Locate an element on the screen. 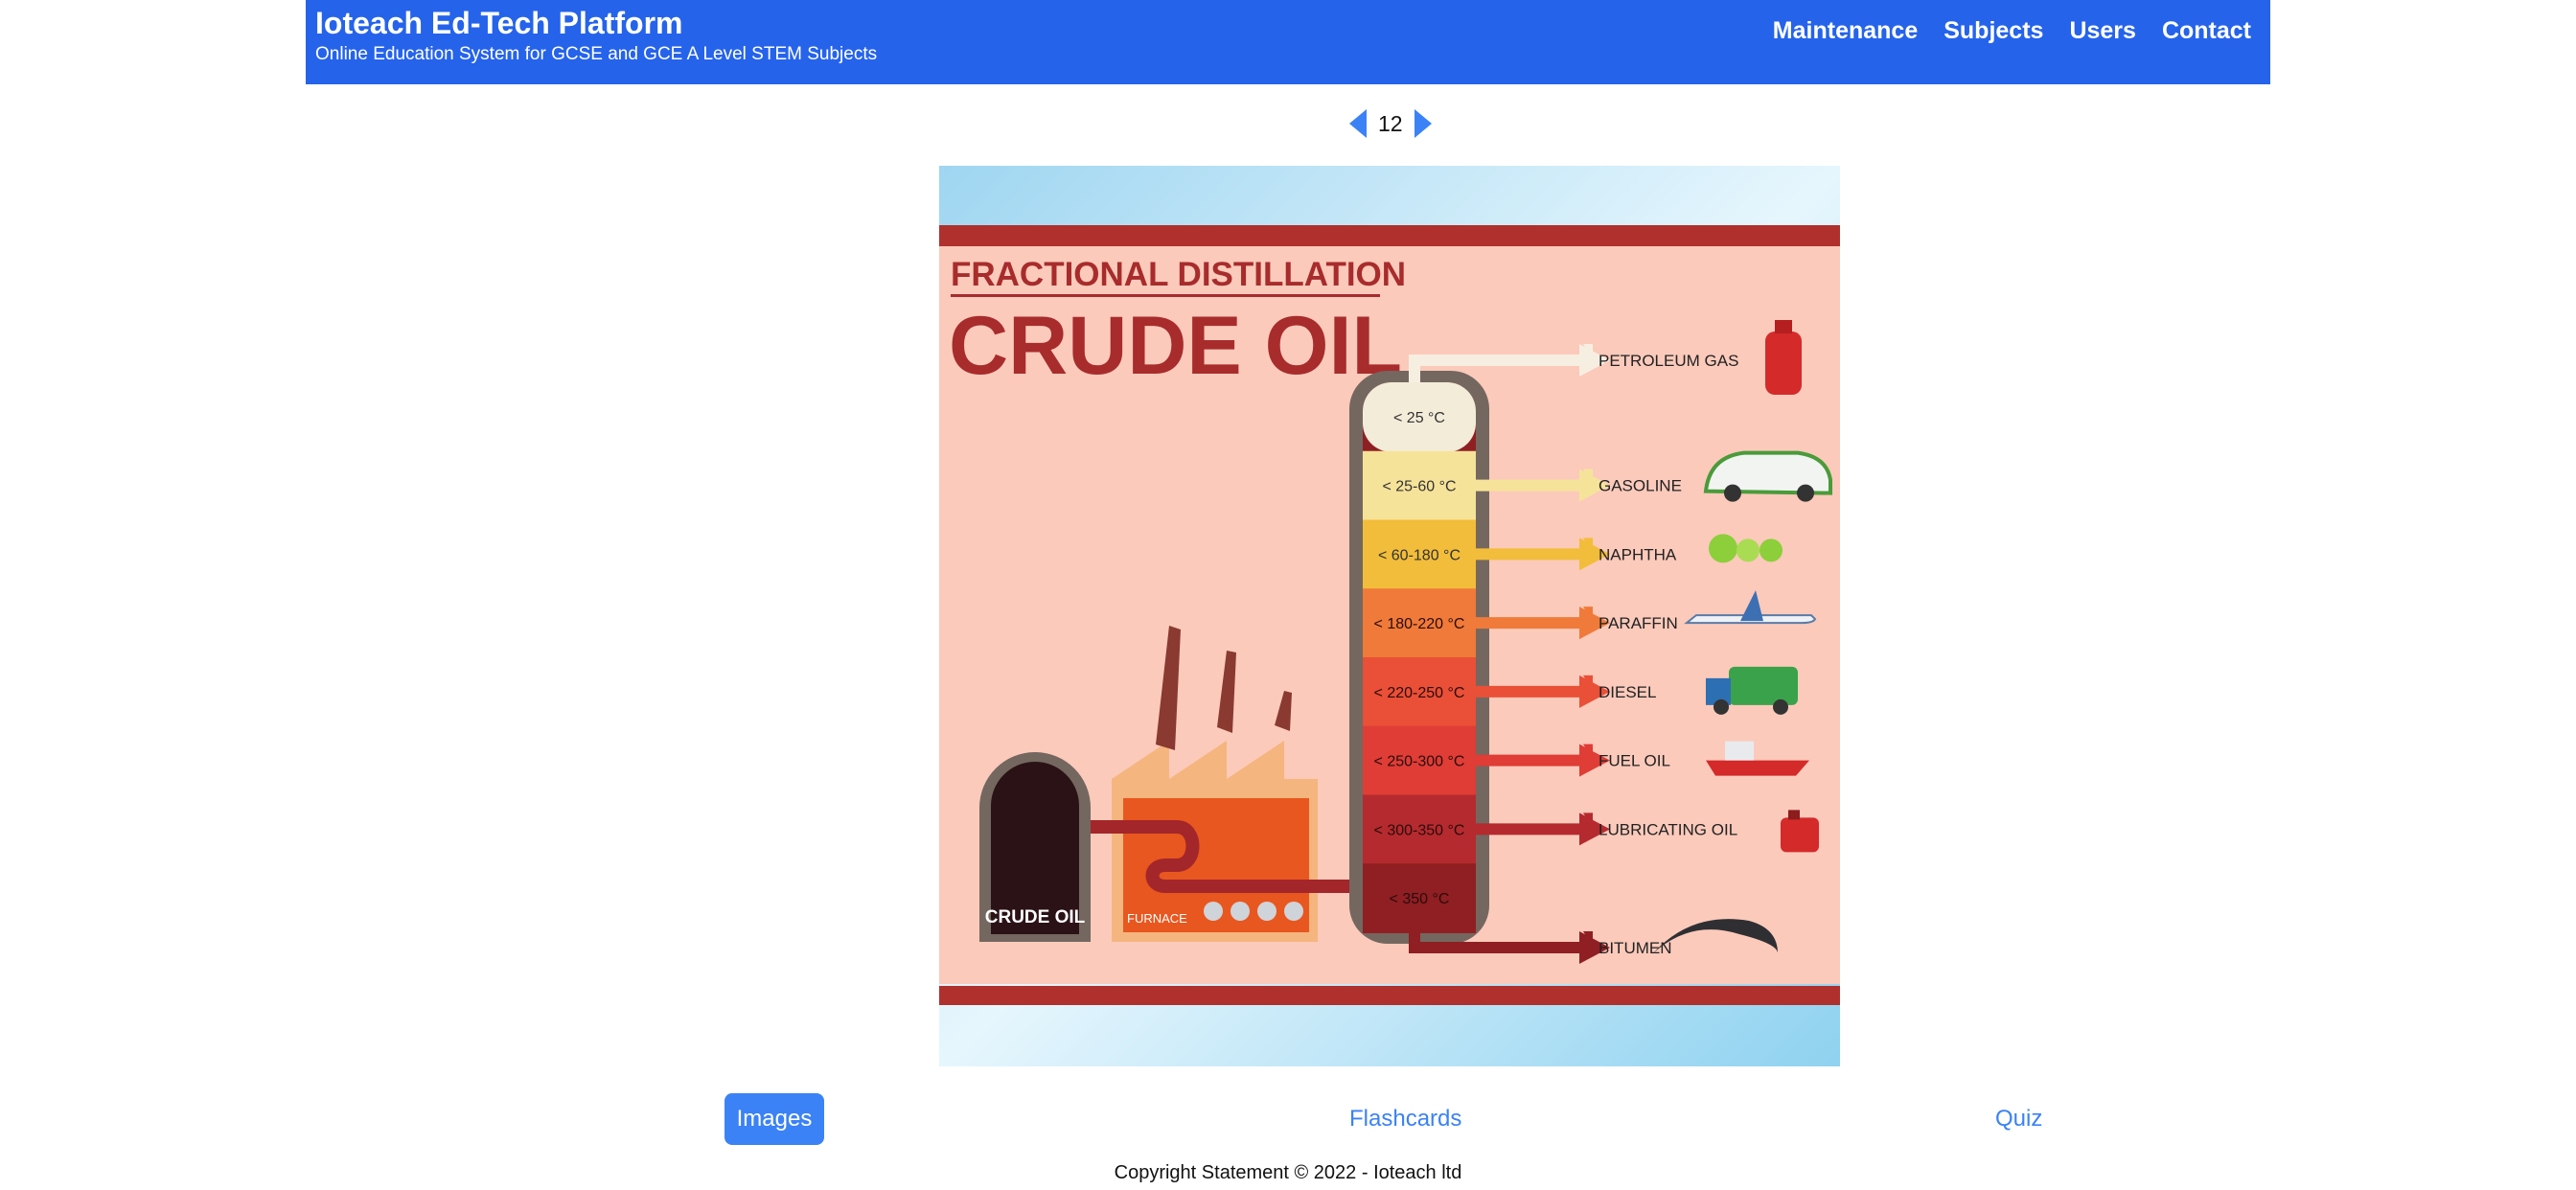 The height and width of the screenshot is (1190, 2576). previous-arrow-icon is located at coordinates (1358, 124).